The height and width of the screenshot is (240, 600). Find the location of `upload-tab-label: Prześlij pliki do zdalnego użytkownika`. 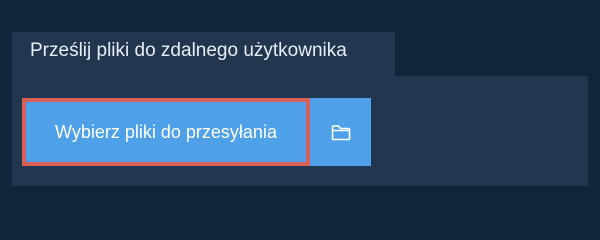

upload-tab-label: Prześlij pliki do zdalnego użytkownika is located at coordinates (188, 50).